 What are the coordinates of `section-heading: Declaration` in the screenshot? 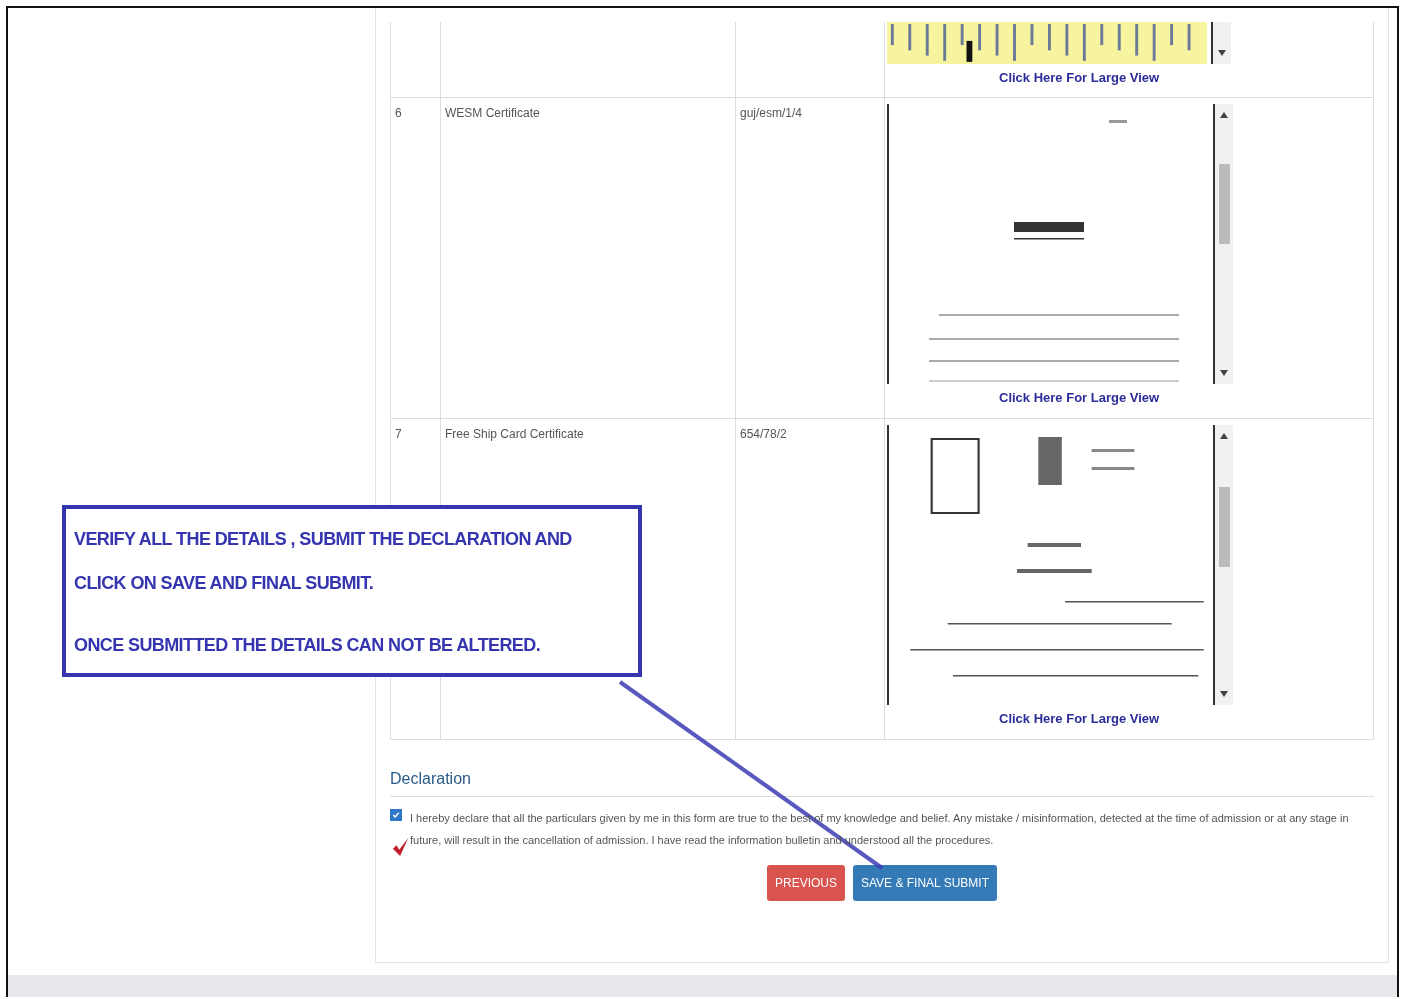 It's located at (882, 783).